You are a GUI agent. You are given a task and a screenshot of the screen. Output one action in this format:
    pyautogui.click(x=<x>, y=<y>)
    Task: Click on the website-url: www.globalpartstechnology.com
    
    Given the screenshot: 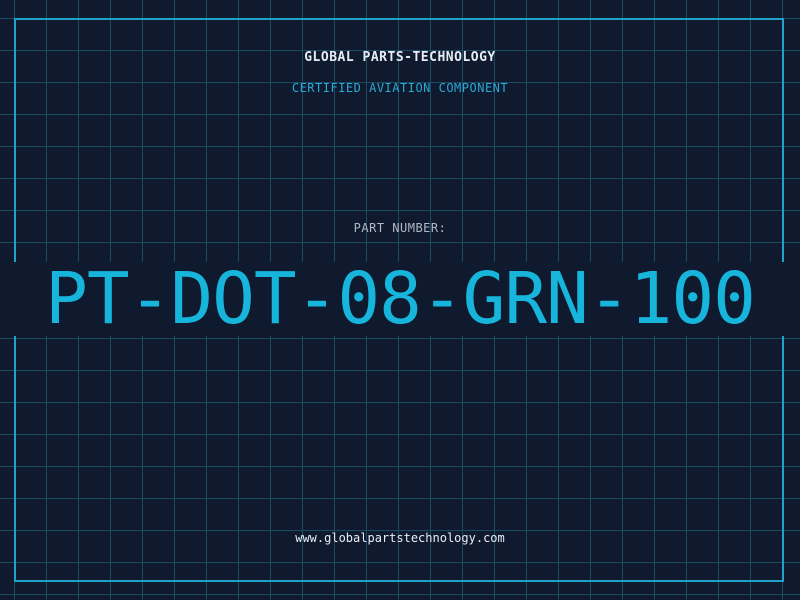 What is the action you would take?
    pyautogui.click(x=400, y=538)
    